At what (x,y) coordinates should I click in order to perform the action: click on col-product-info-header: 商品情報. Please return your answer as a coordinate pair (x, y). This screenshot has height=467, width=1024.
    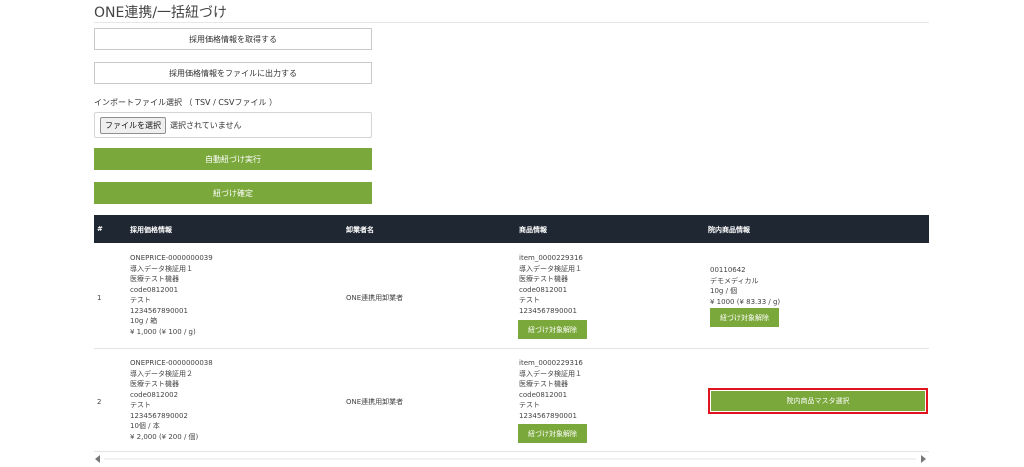
    Looking at the image, I should click on (533, 230).